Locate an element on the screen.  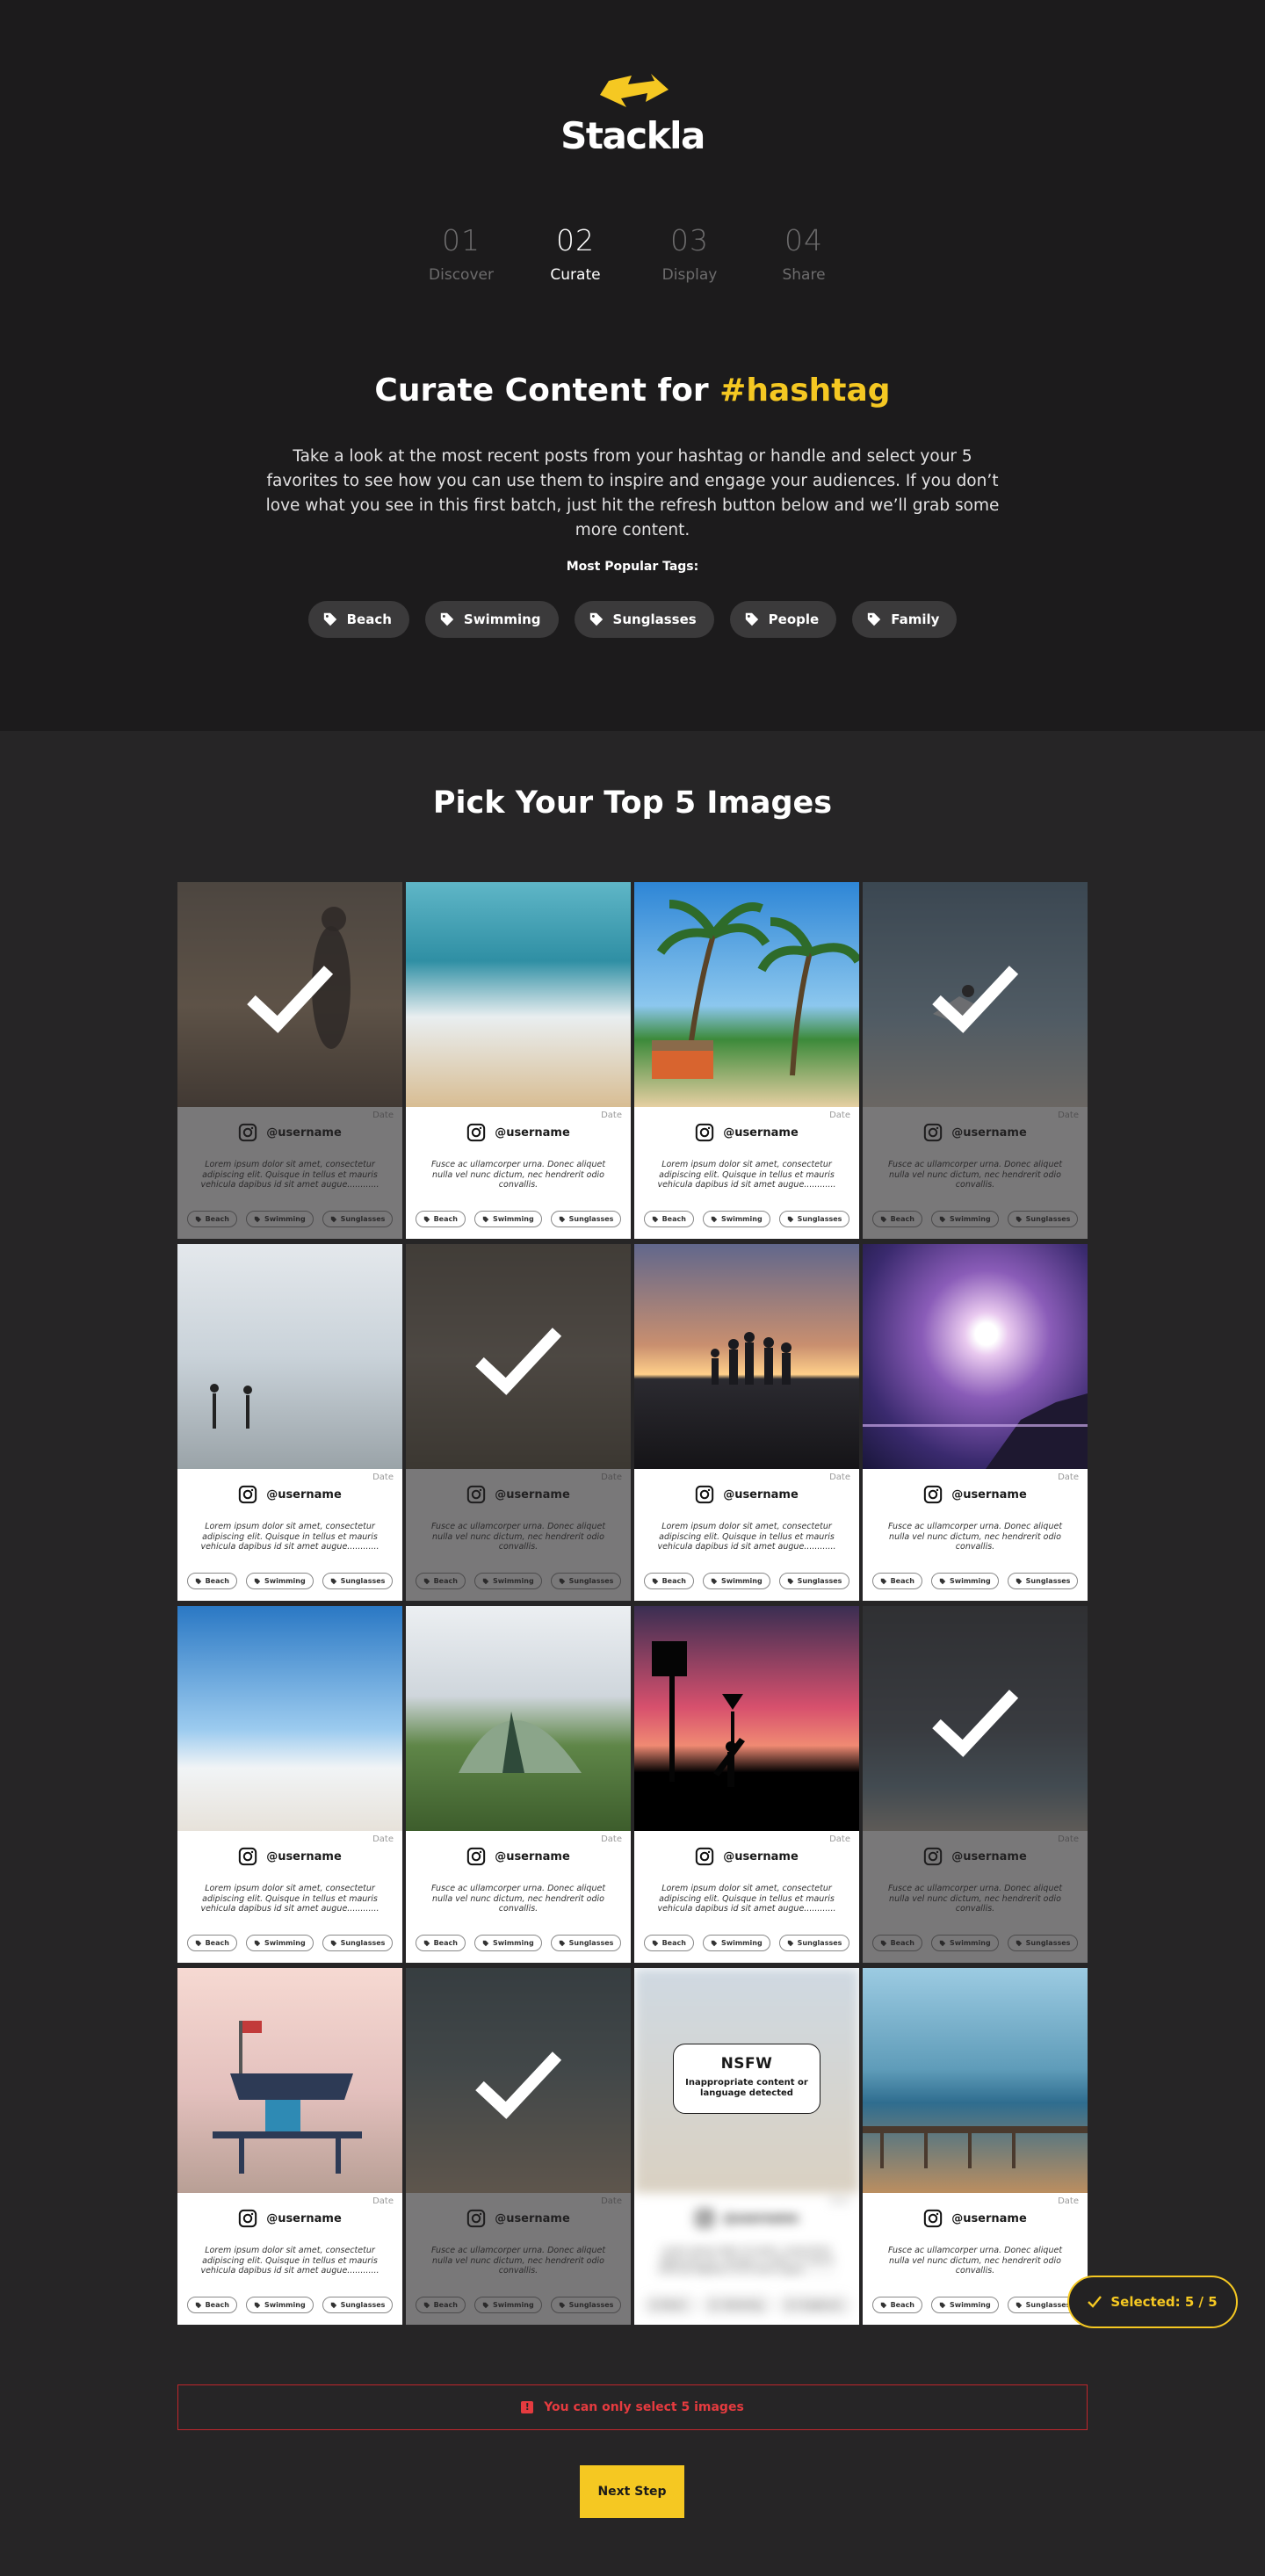
step-display: 03 Display is located at coordinates (690, 253).